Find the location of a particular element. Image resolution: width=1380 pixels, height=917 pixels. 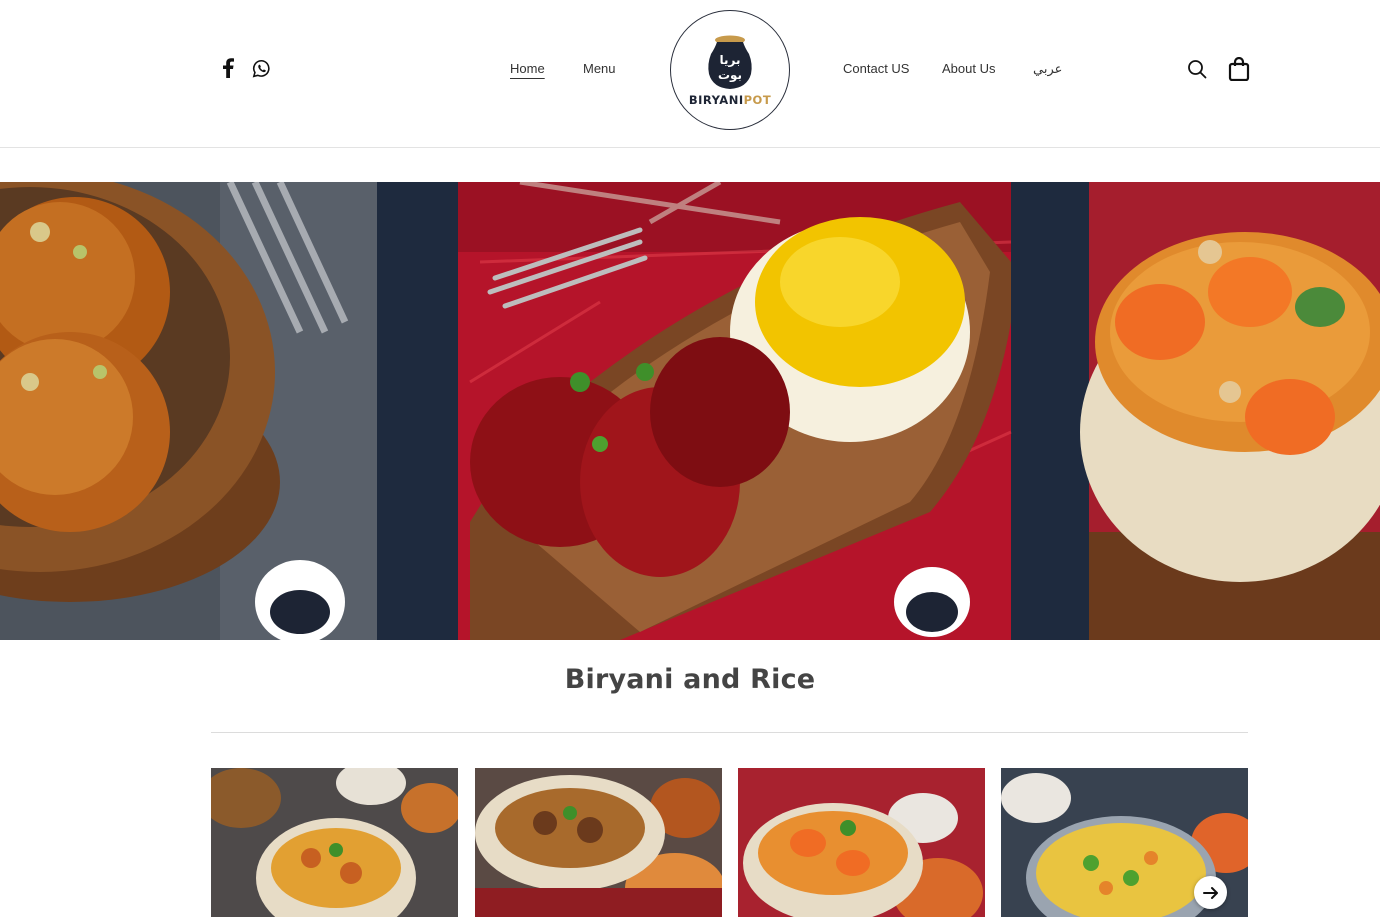

logo-text: BIRYANIPOT is located at coordinates (730, 99).